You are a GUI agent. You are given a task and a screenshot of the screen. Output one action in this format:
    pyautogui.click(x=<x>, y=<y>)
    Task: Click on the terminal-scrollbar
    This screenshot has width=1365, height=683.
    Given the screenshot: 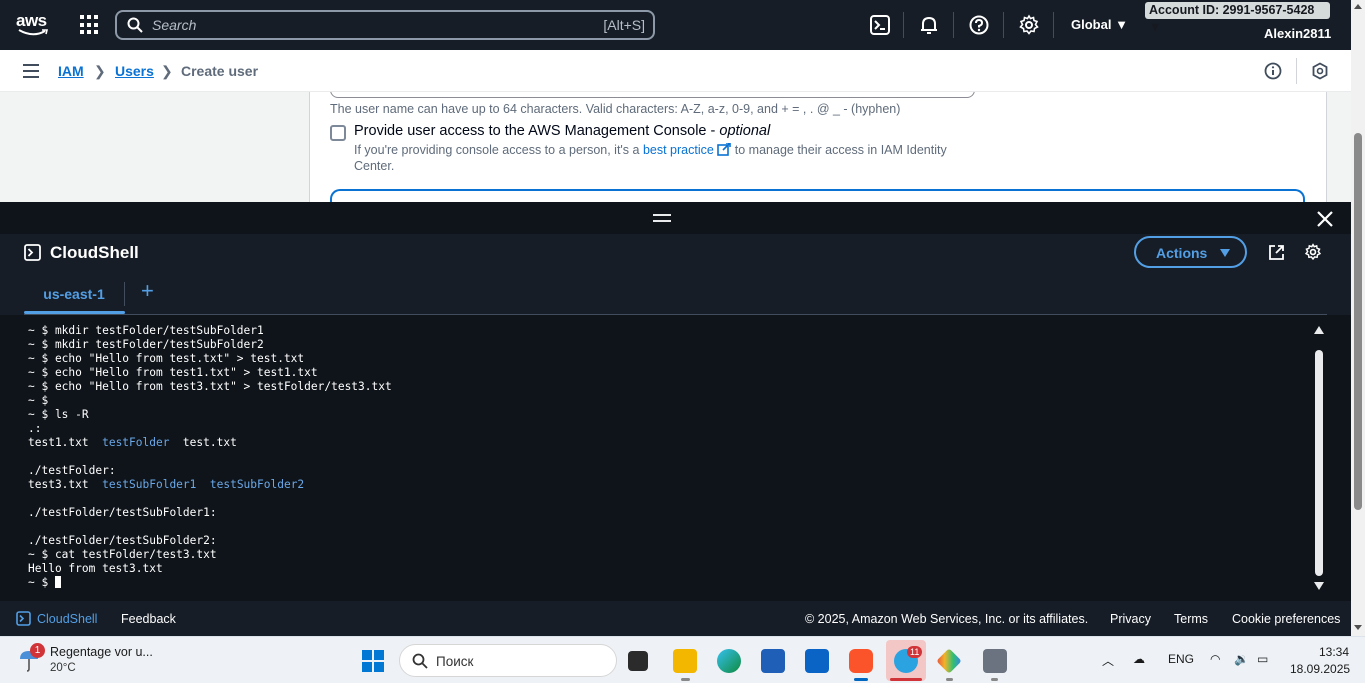 What is the action you would take?
    pyautogui.click(x=1319, y=458)
    